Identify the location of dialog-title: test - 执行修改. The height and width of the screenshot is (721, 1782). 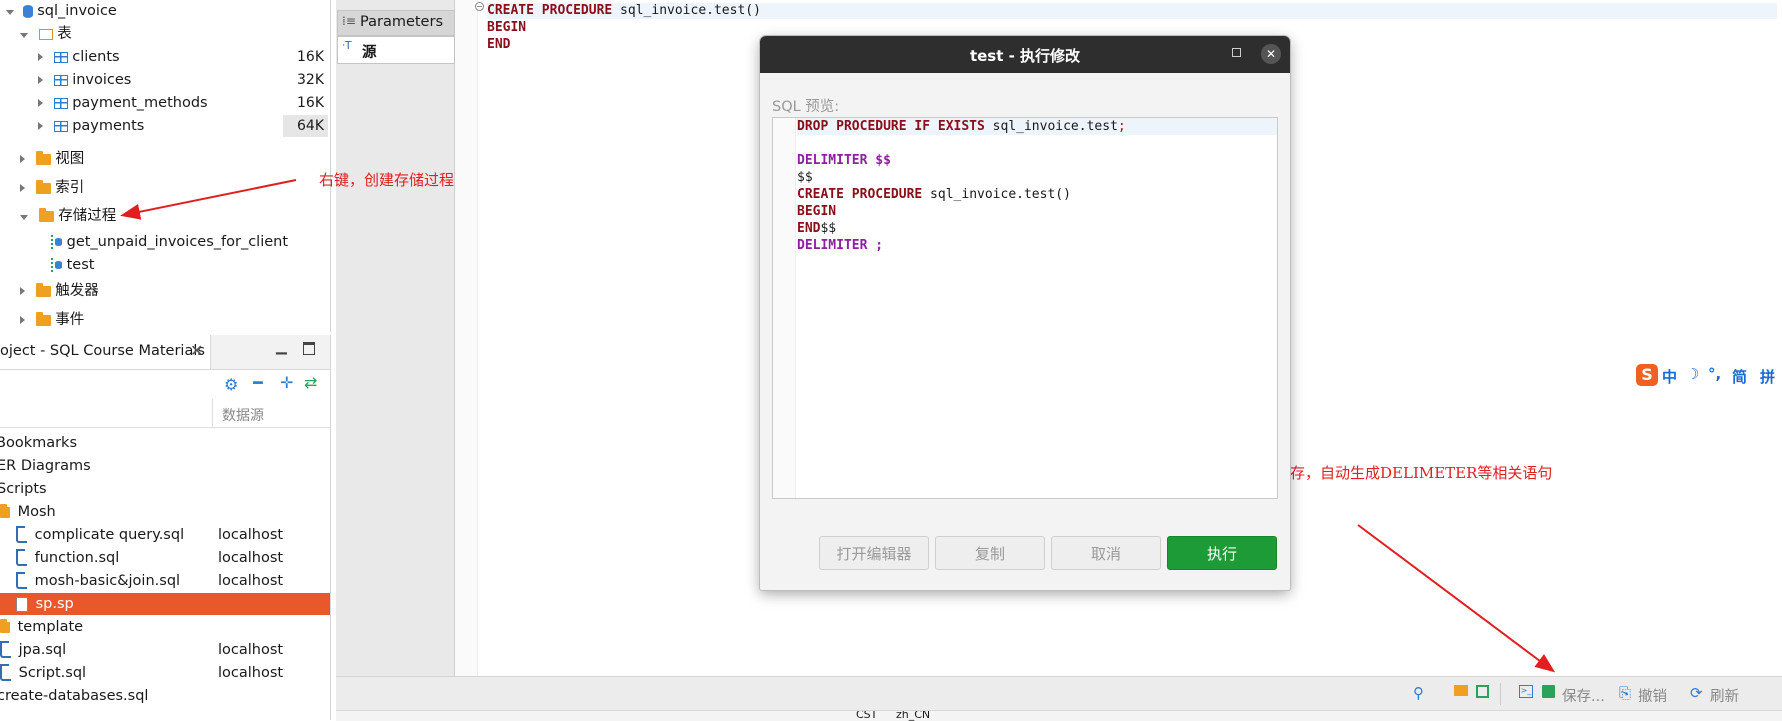
(1025, 56).